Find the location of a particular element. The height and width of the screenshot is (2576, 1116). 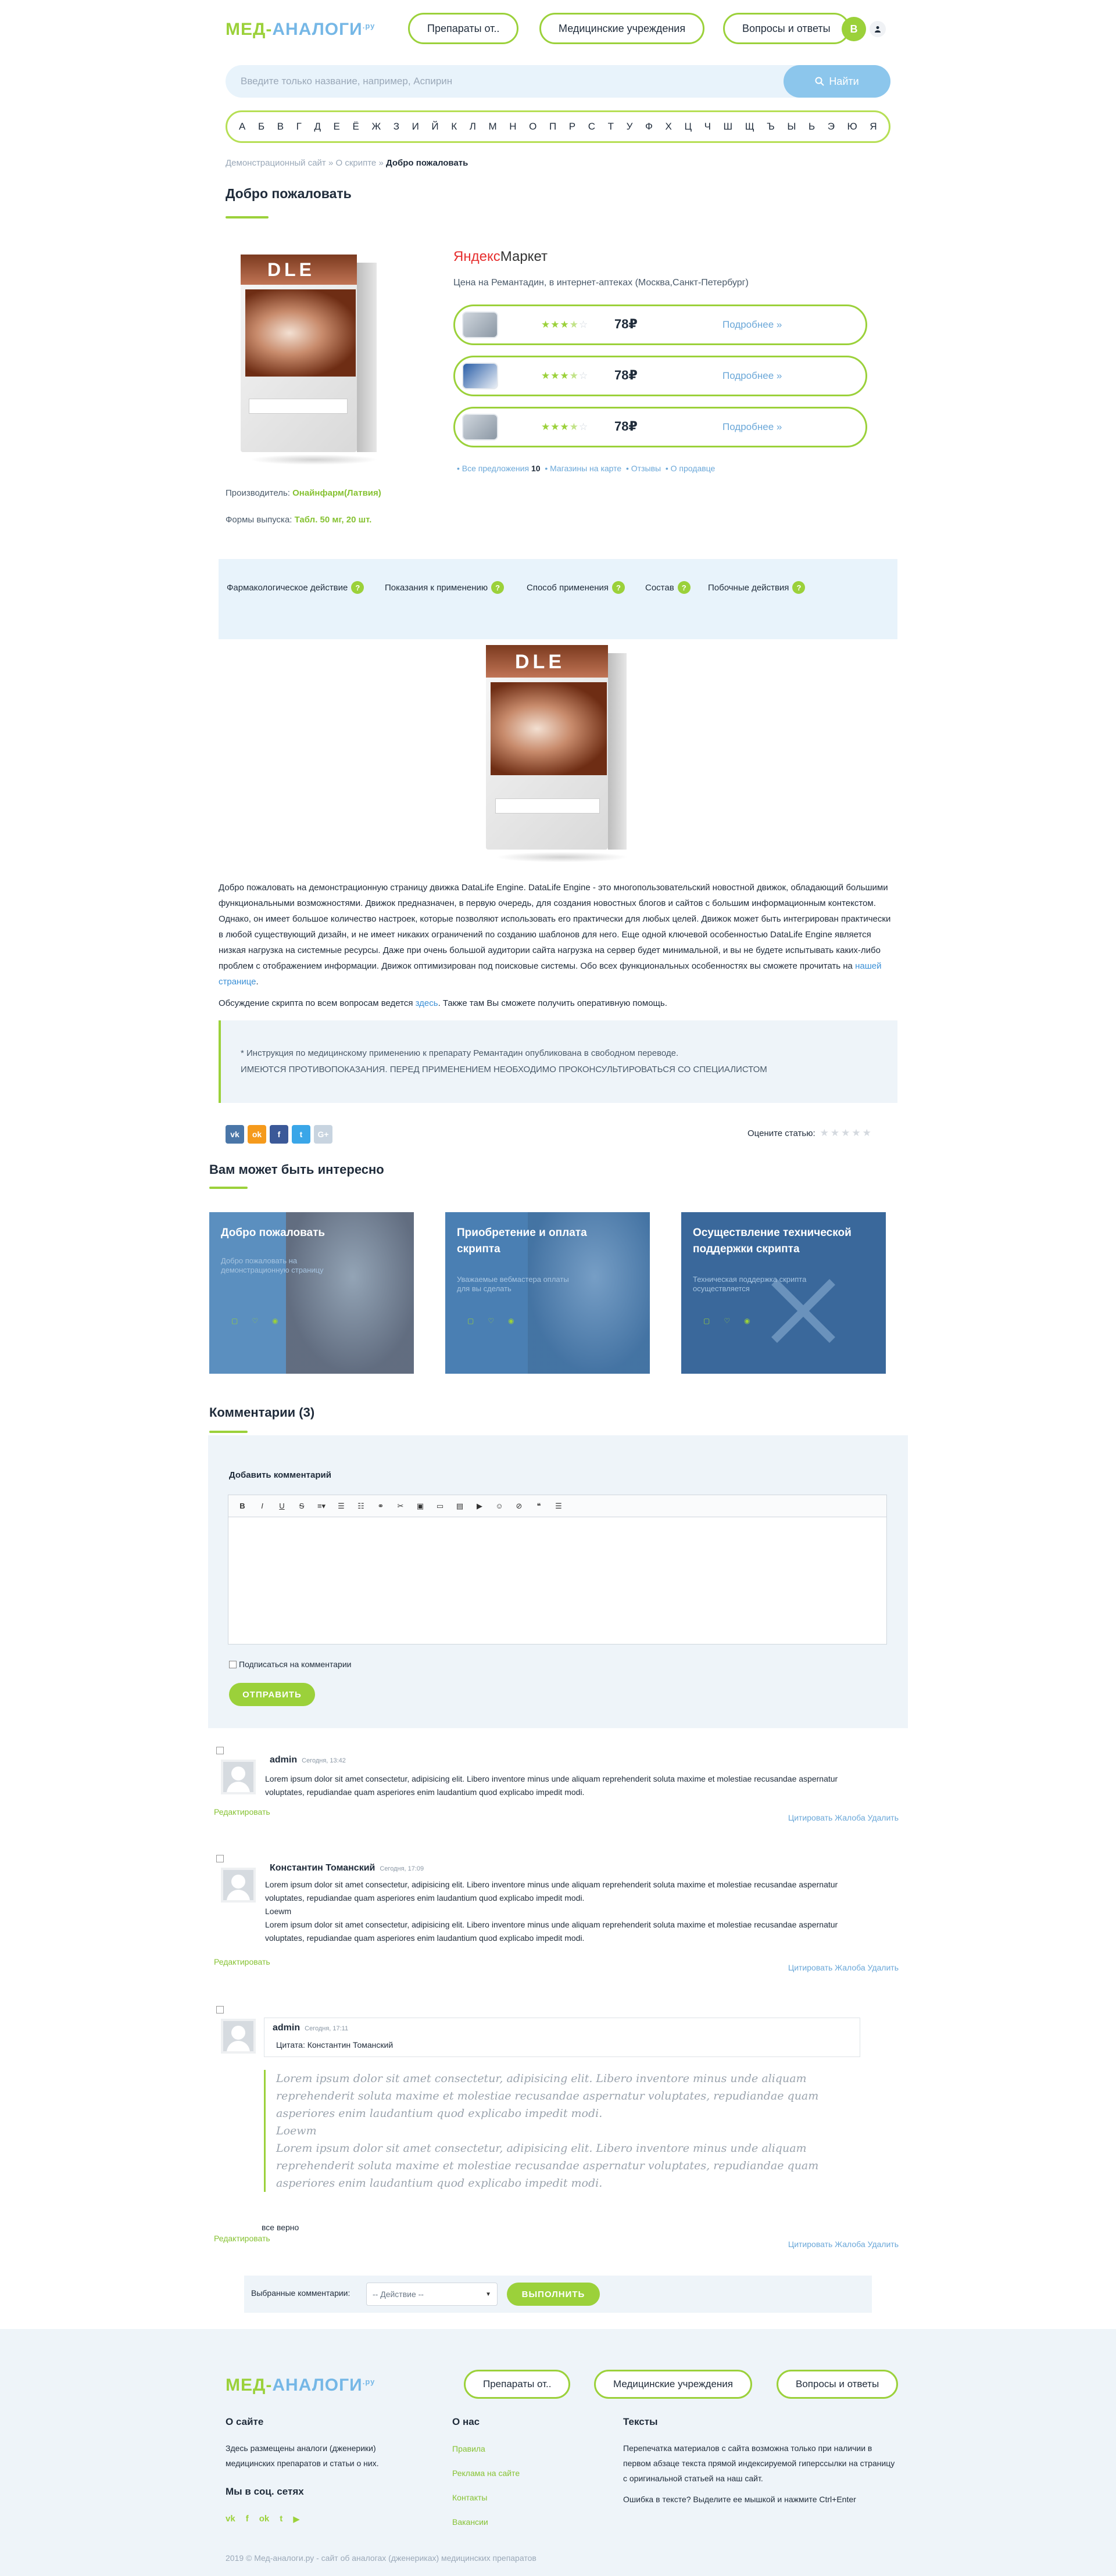

twitter-share-icon: t is located at coordinates (301, 1134).